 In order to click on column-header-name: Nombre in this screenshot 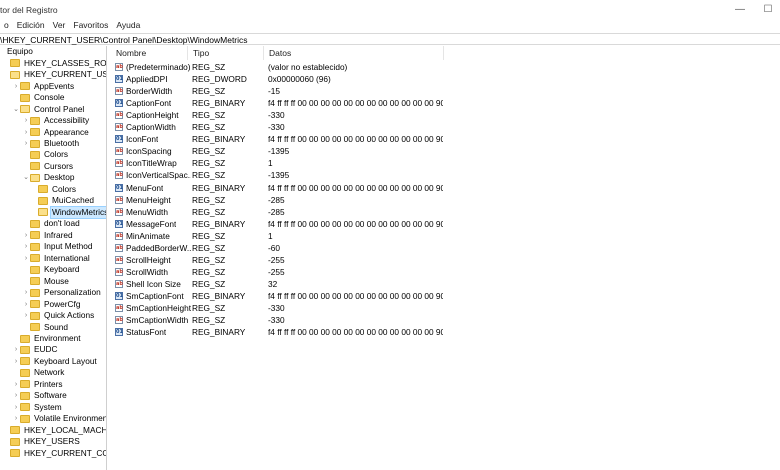, I will do `click(149, 53)`.